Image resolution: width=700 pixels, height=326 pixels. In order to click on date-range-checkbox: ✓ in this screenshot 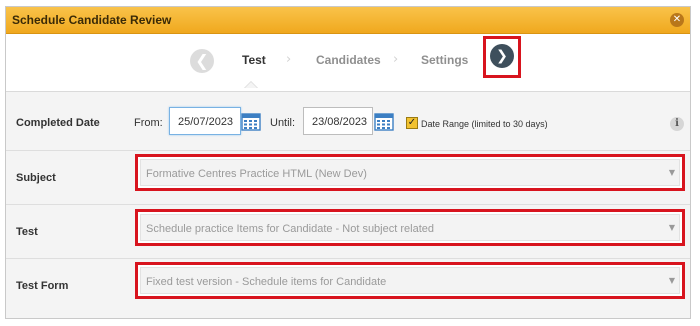, I will do `click(412, 123)`.